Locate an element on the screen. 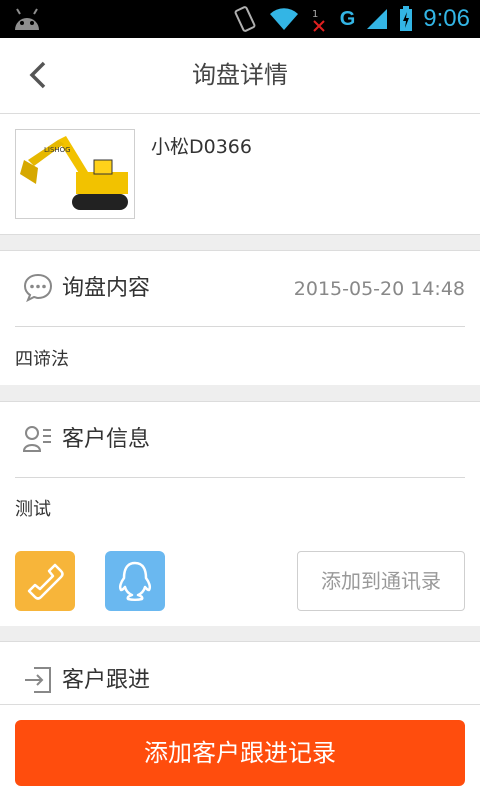 The width and height of the screenshot is (480, 801). footer-bar: 添加客户跟进记录 is located at coordinates (240, 752).